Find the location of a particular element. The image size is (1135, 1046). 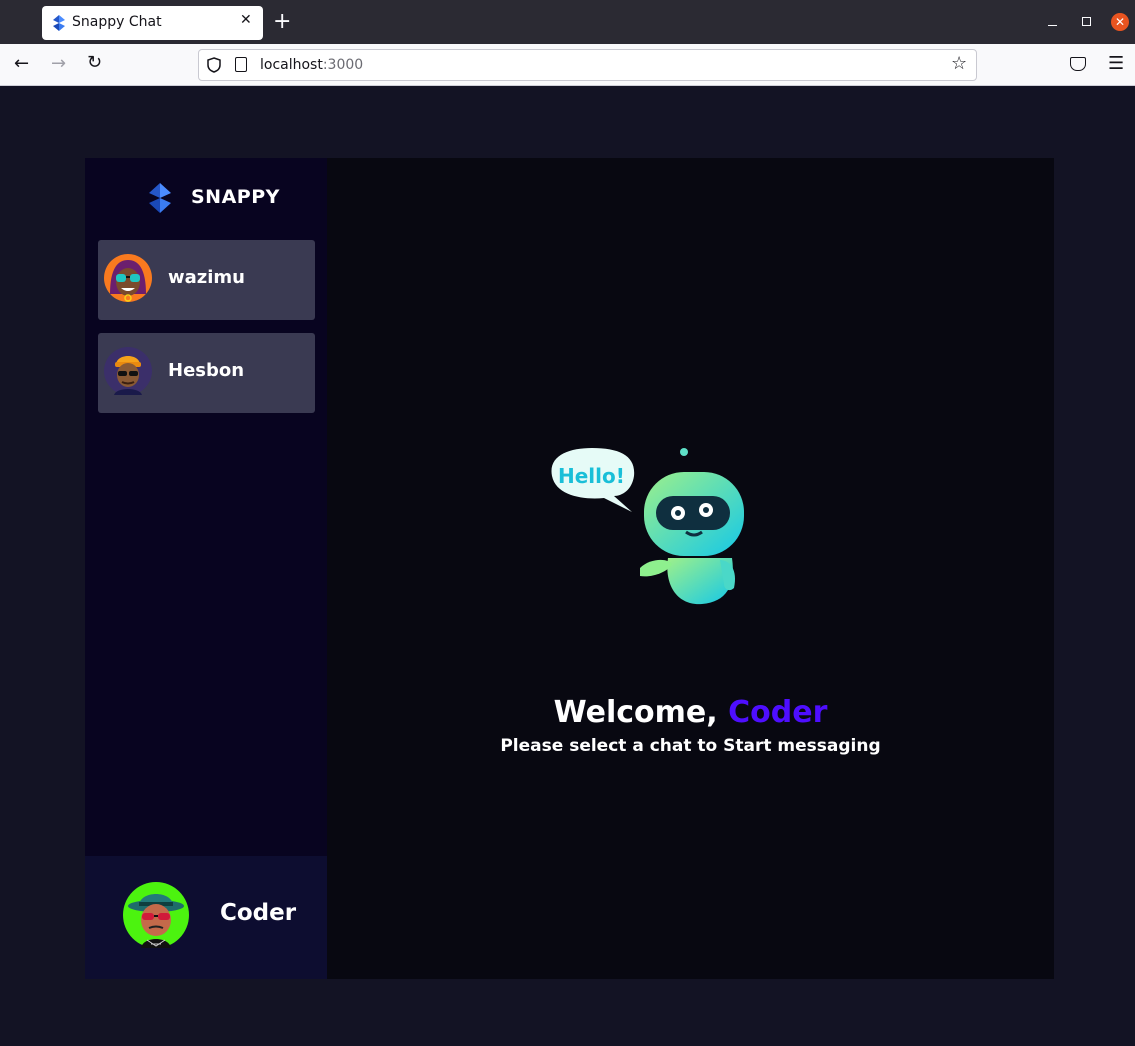

tab-title: Snappy Chat is located at coordinates (117, 22).